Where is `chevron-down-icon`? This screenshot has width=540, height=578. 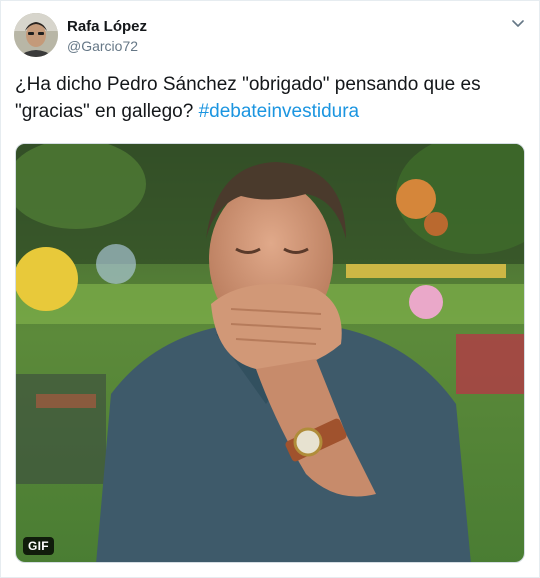
chevron-down-icon is located at coordinates (518, 24).